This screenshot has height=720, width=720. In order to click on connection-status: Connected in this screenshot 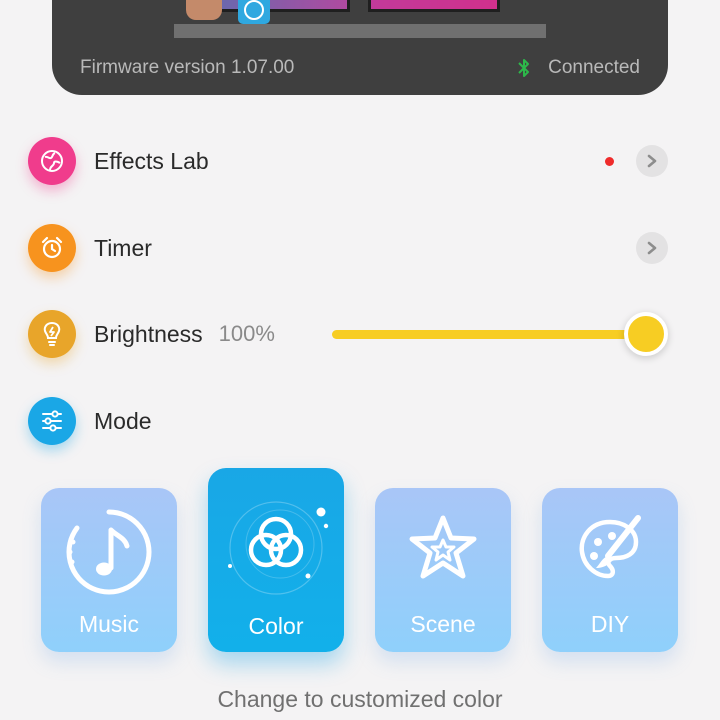, I will do `click(579, 68)`.